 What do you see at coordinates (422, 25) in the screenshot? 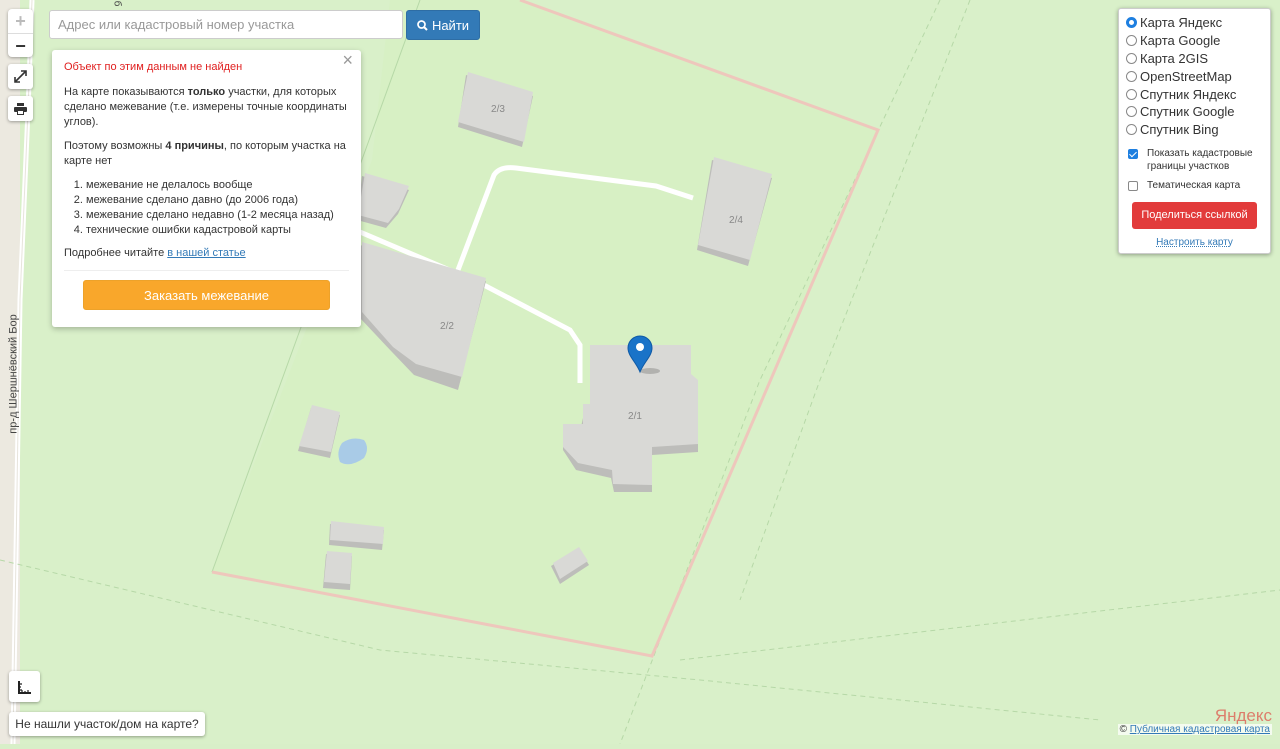
I see `search-icon` at bounding box center [422, 25].